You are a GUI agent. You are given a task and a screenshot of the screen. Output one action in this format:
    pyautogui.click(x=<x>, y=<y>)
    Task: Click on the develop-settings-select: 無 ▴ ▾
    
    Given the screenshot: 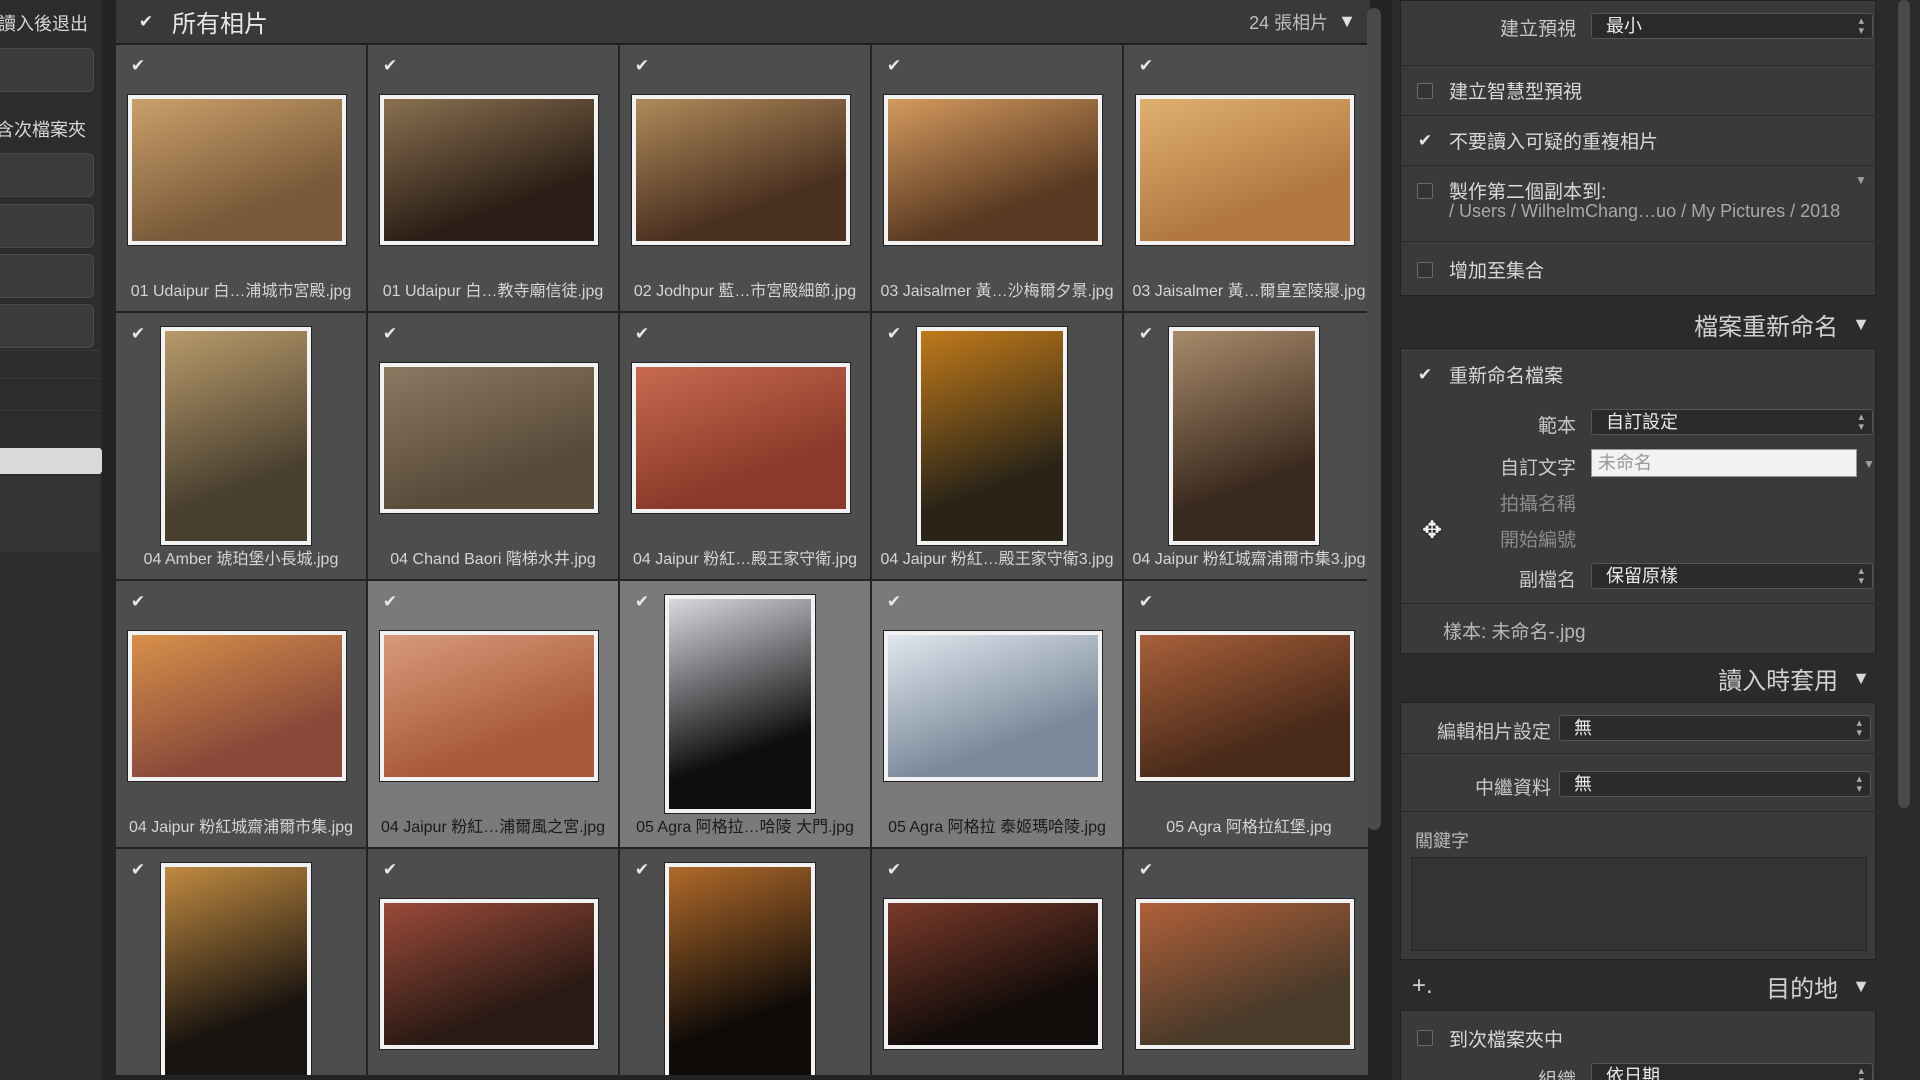 What is the action you would take?
    pyautogui.click(x=1715, y=728)
    